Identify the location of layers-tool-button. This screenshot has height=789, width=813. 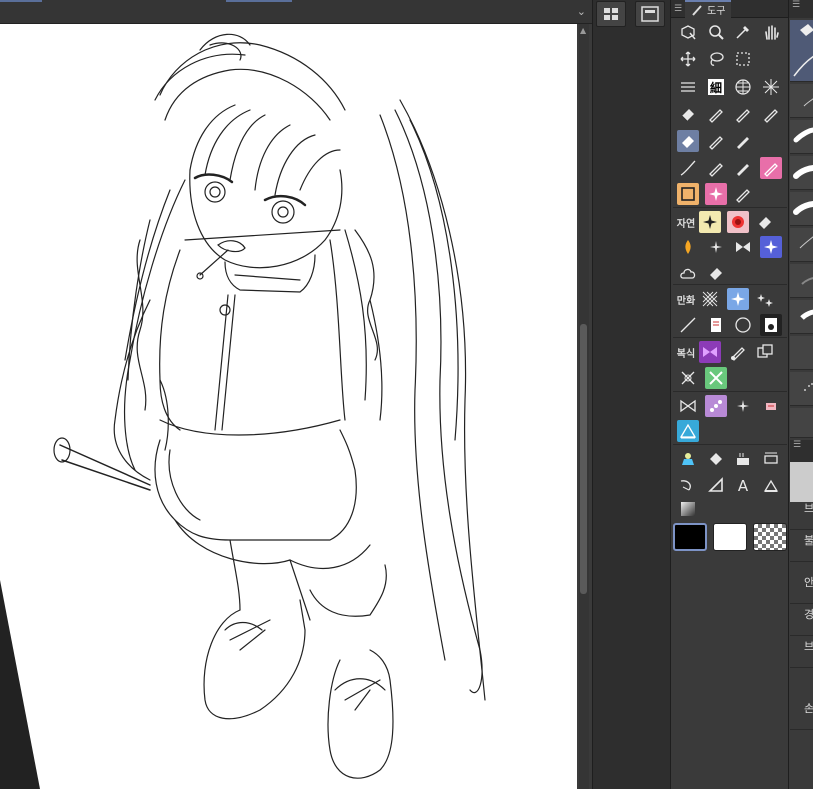
(765, 352).